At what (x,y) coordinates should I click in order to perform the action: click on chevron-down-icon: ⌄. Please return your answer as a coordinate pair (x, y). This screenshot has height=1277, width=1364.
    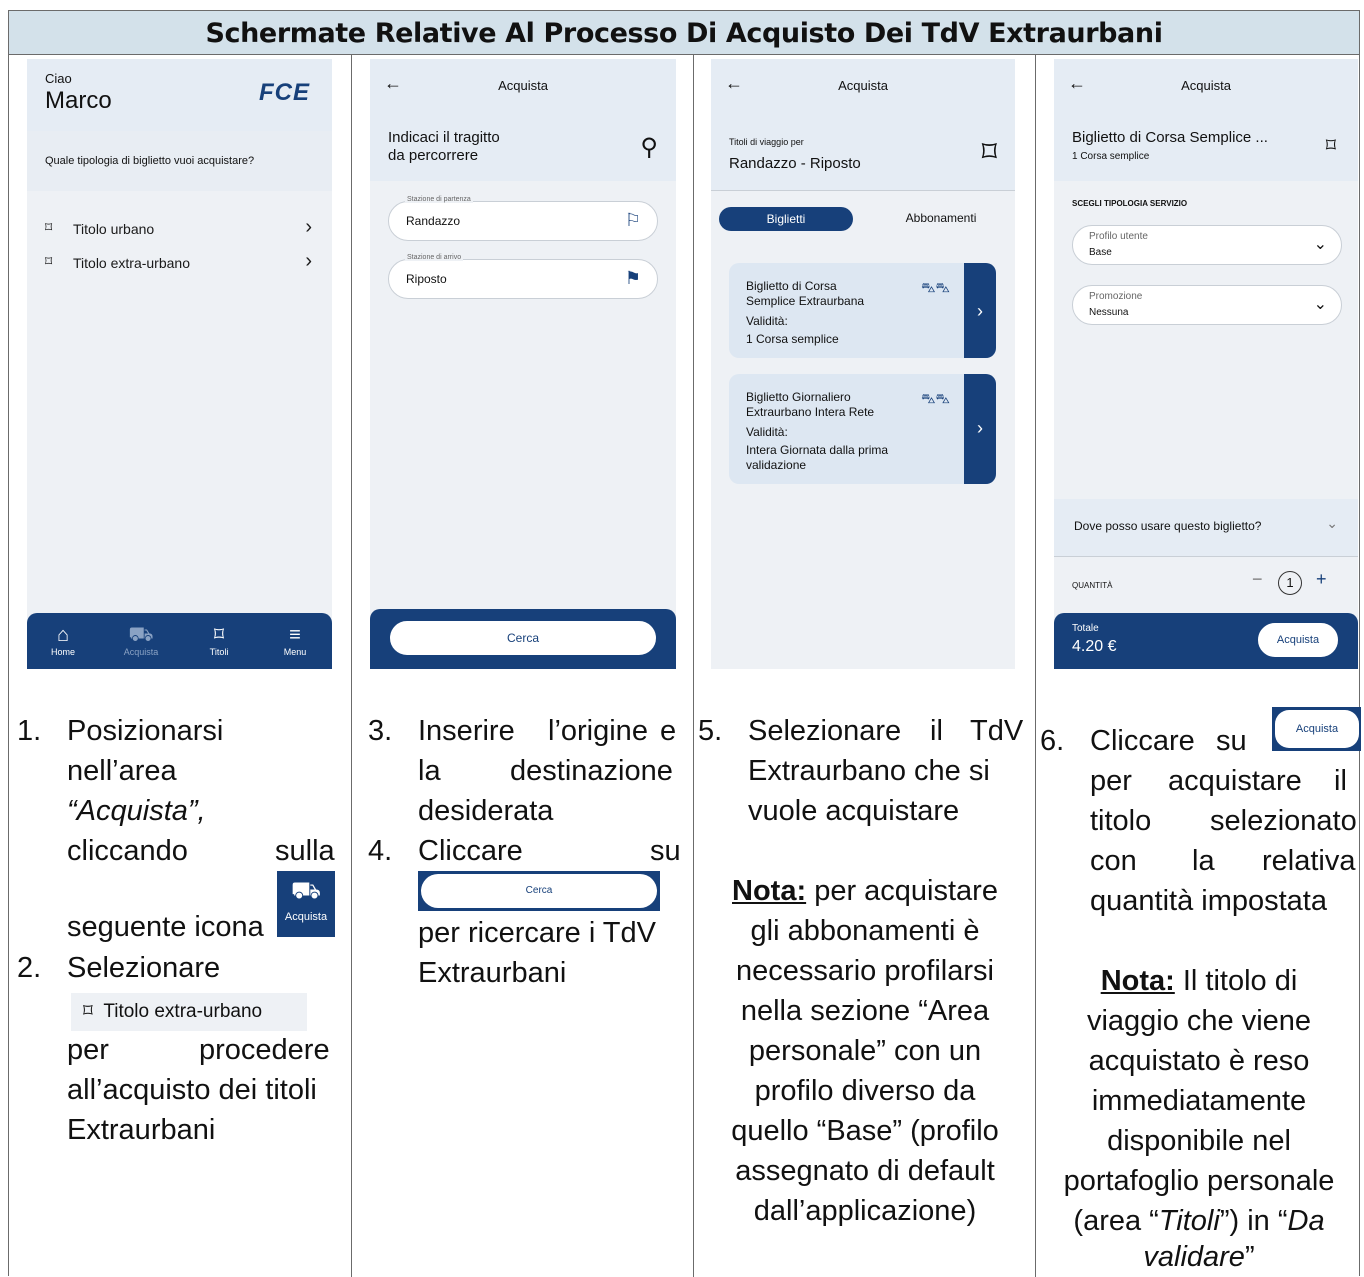
    Looking at the image, I should click on (1320, 304).